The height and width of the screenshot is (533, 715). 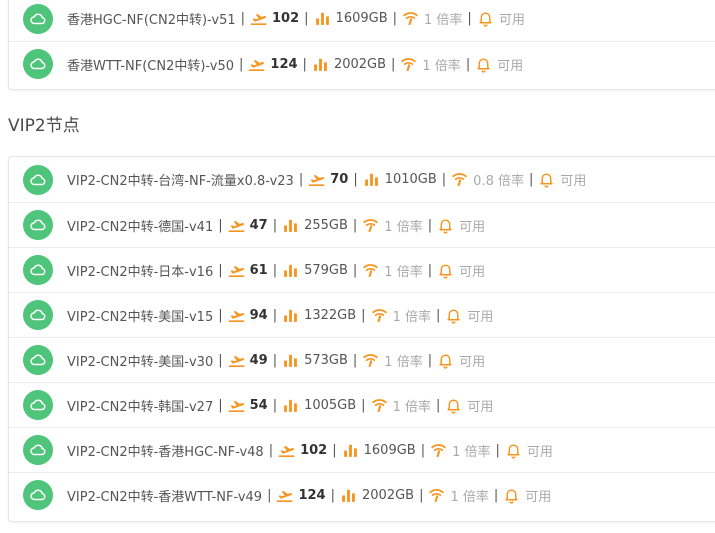 What do you see at coordinates (140, 362) in the screenshot?
I see `node-name: VIP2-CN2中转-美国-v30` at bounding box center [140, 362].